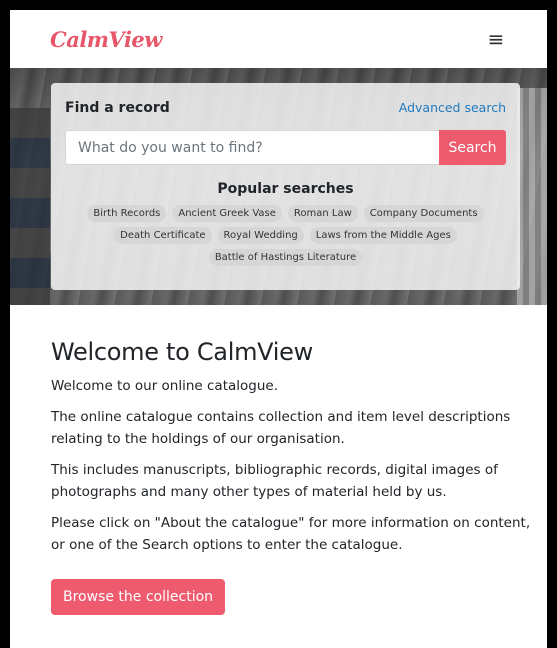 The width and height of the screenshot is (557, 648). I want to click on navbar: CalmView ≡, so click(278, 39).